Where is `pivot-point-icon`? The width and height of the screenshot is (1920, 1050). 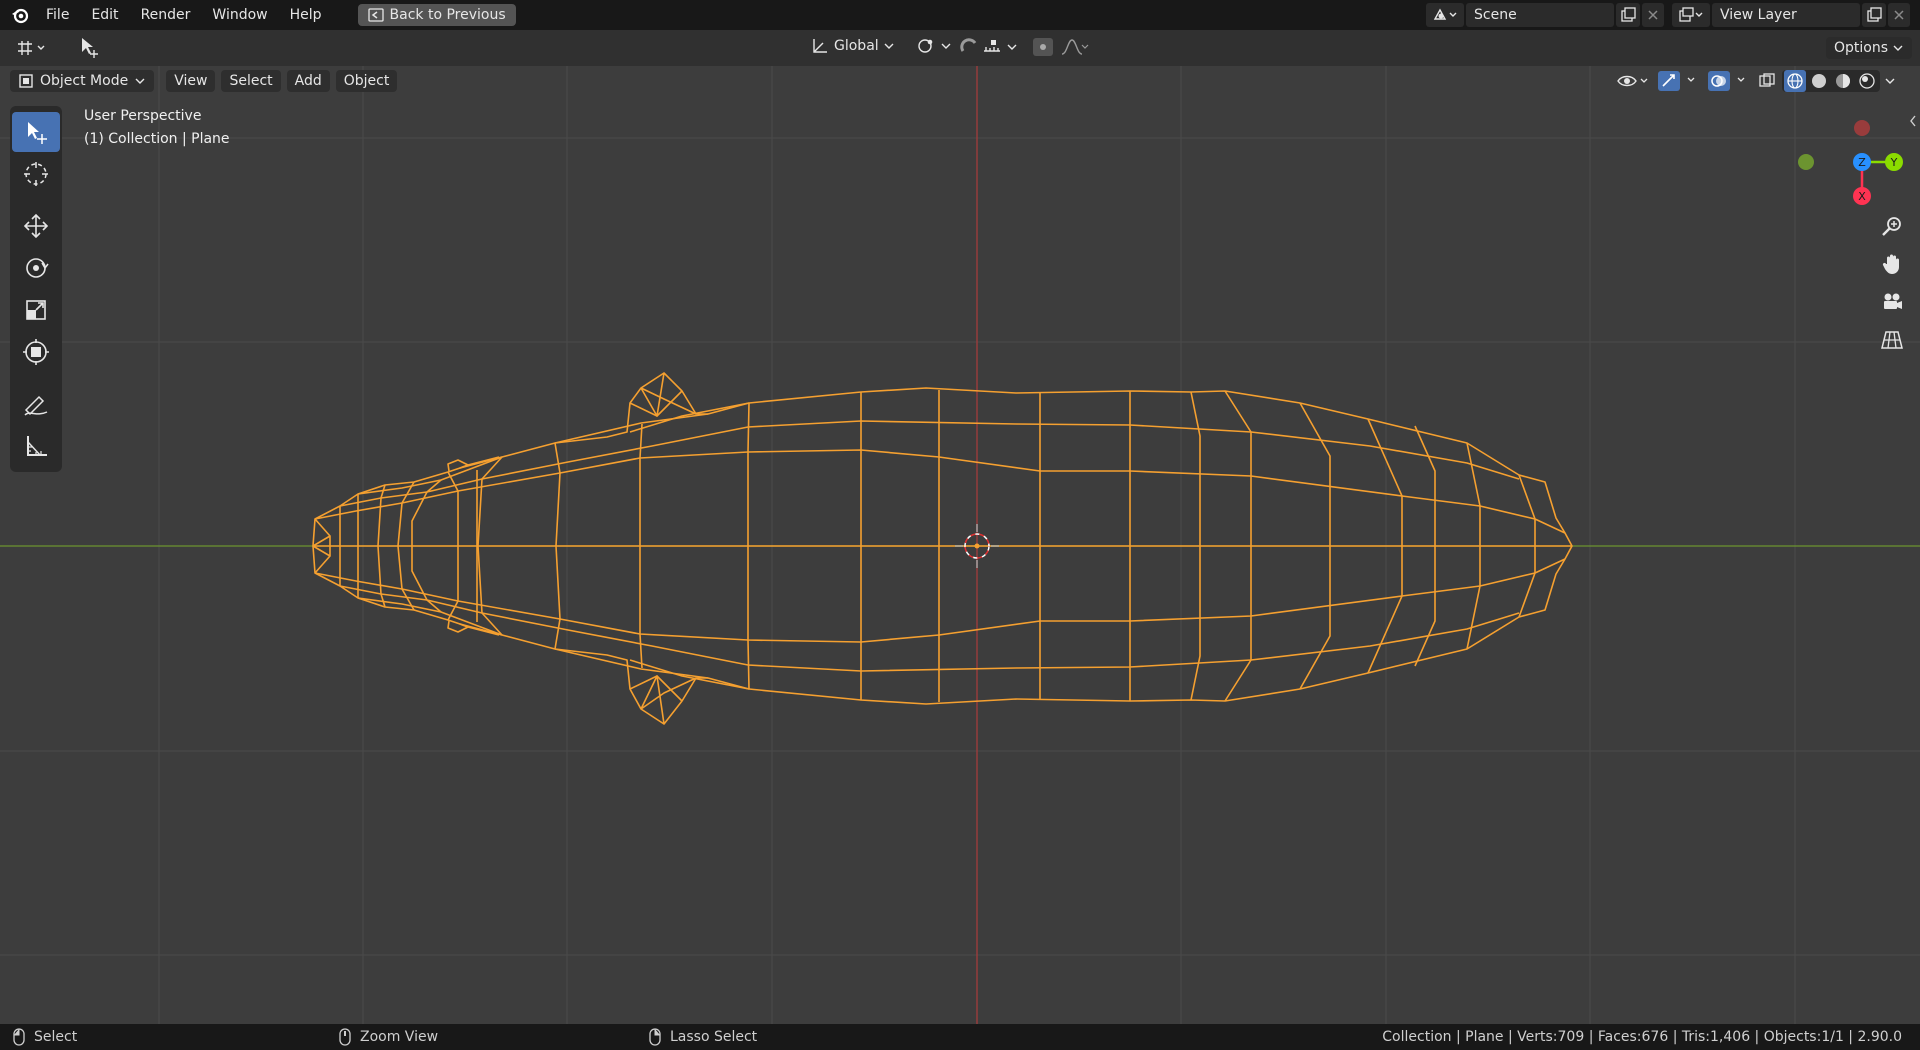 pivot-point-icon is located at coordinates (925, 46).